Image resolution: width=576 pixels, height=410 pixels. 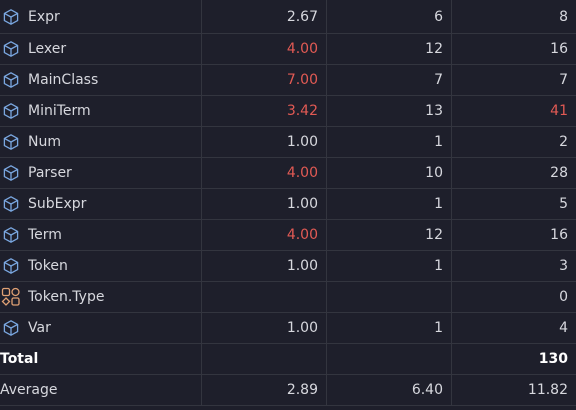 I want to click on class-name-wrap: Term, so click(x=100, y=235).